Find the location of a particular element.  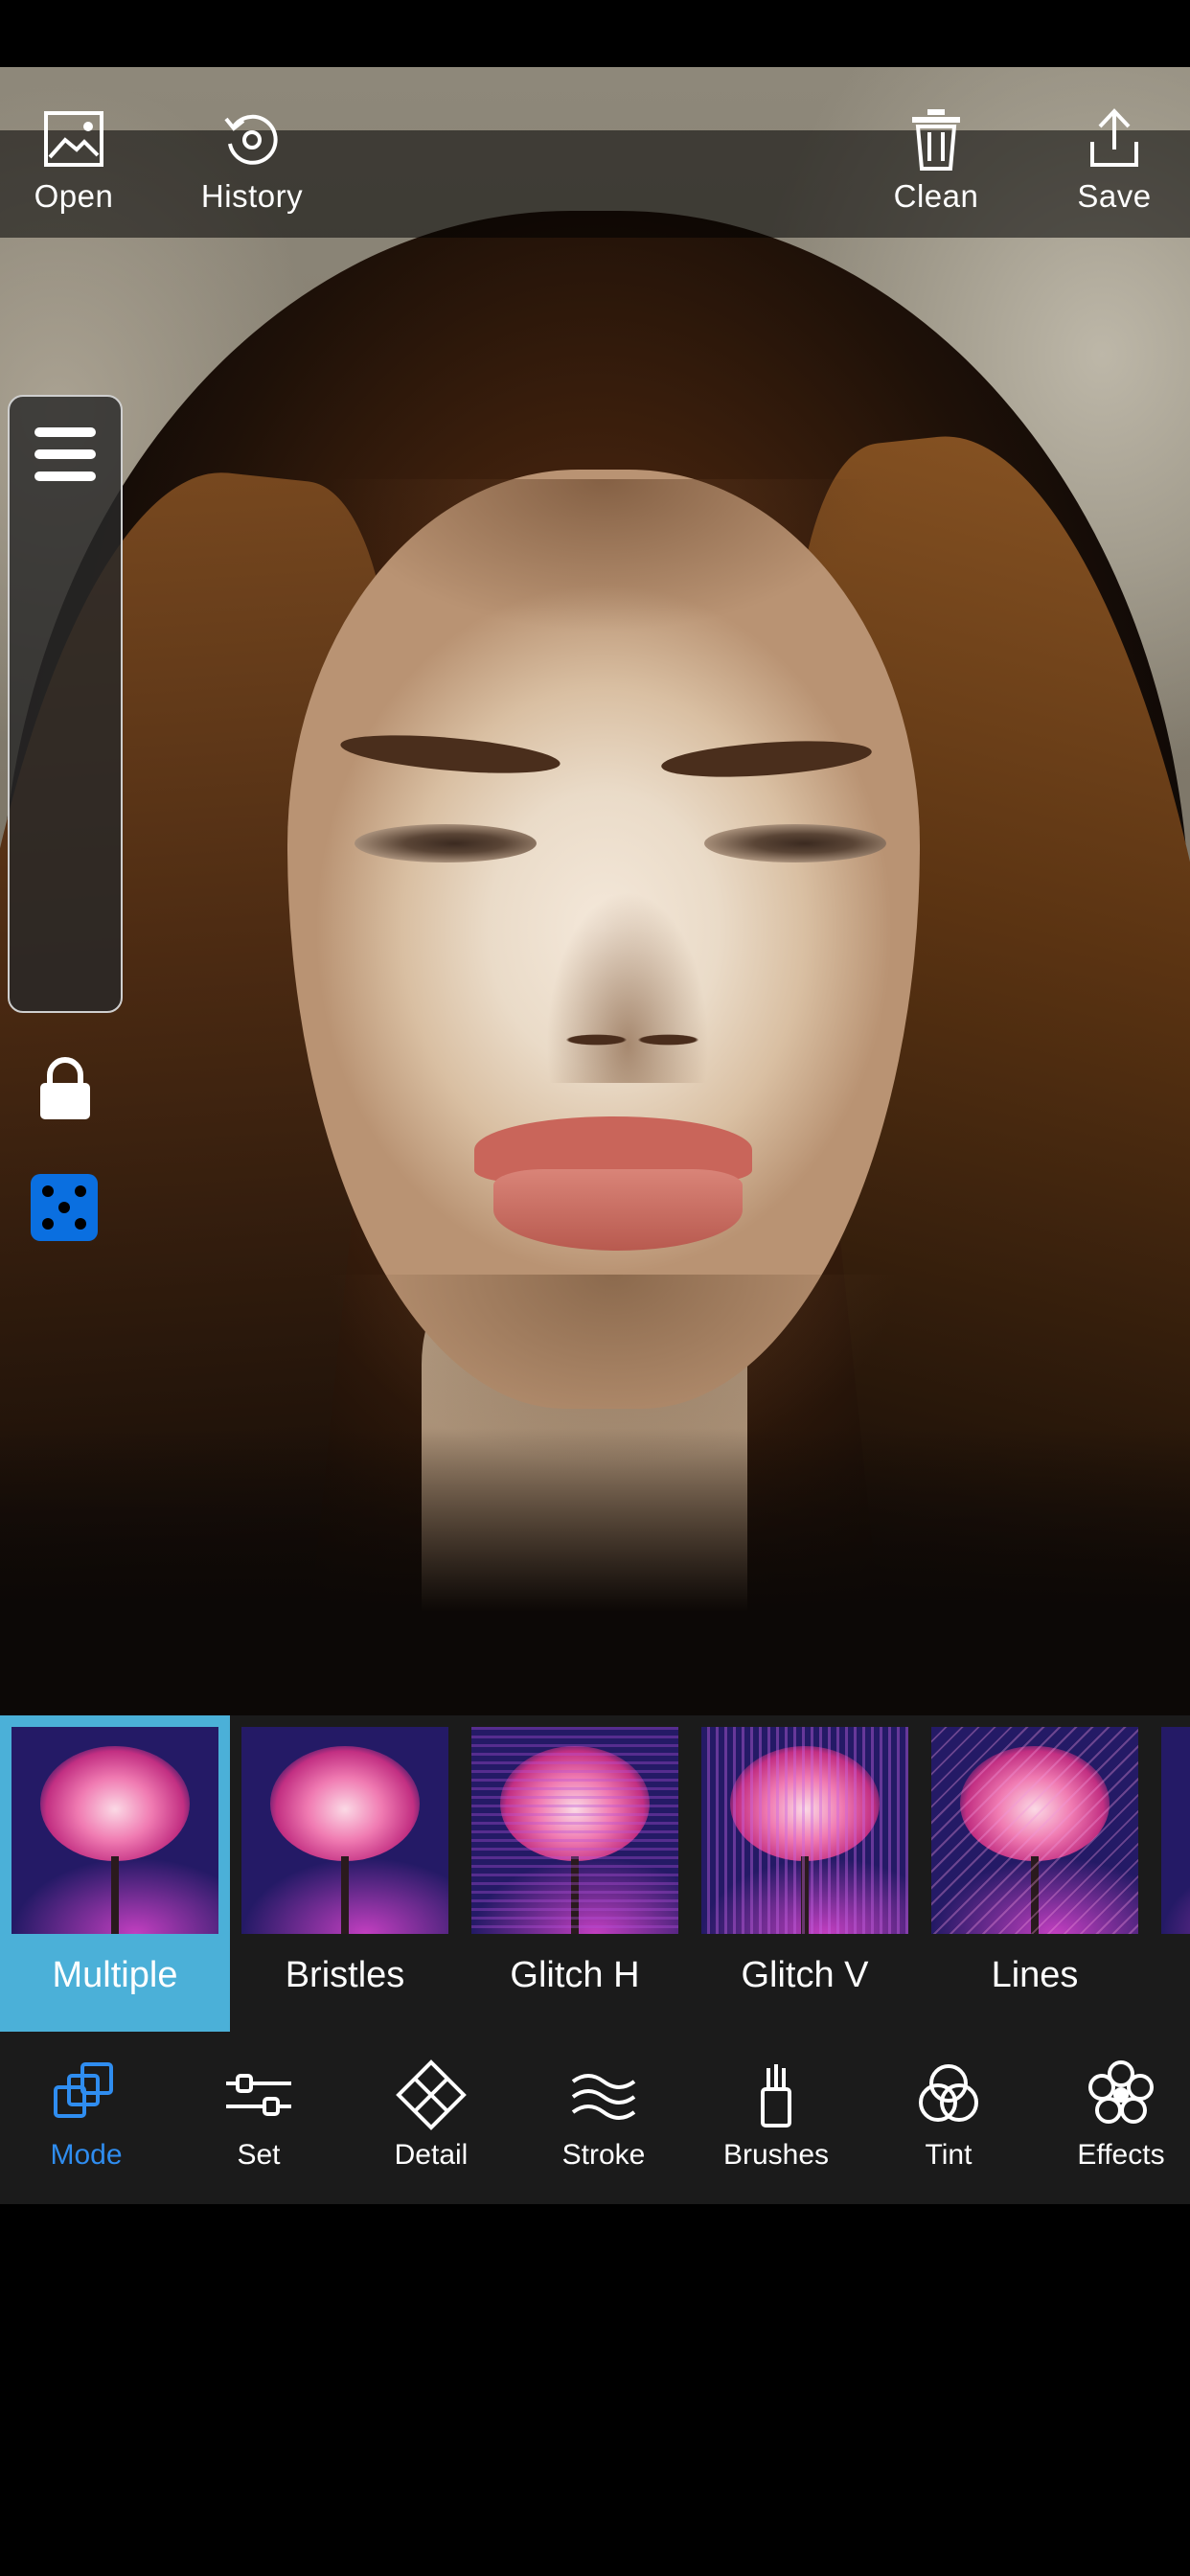

mode-label: Glitch V is located at coordinates (805, 1975).